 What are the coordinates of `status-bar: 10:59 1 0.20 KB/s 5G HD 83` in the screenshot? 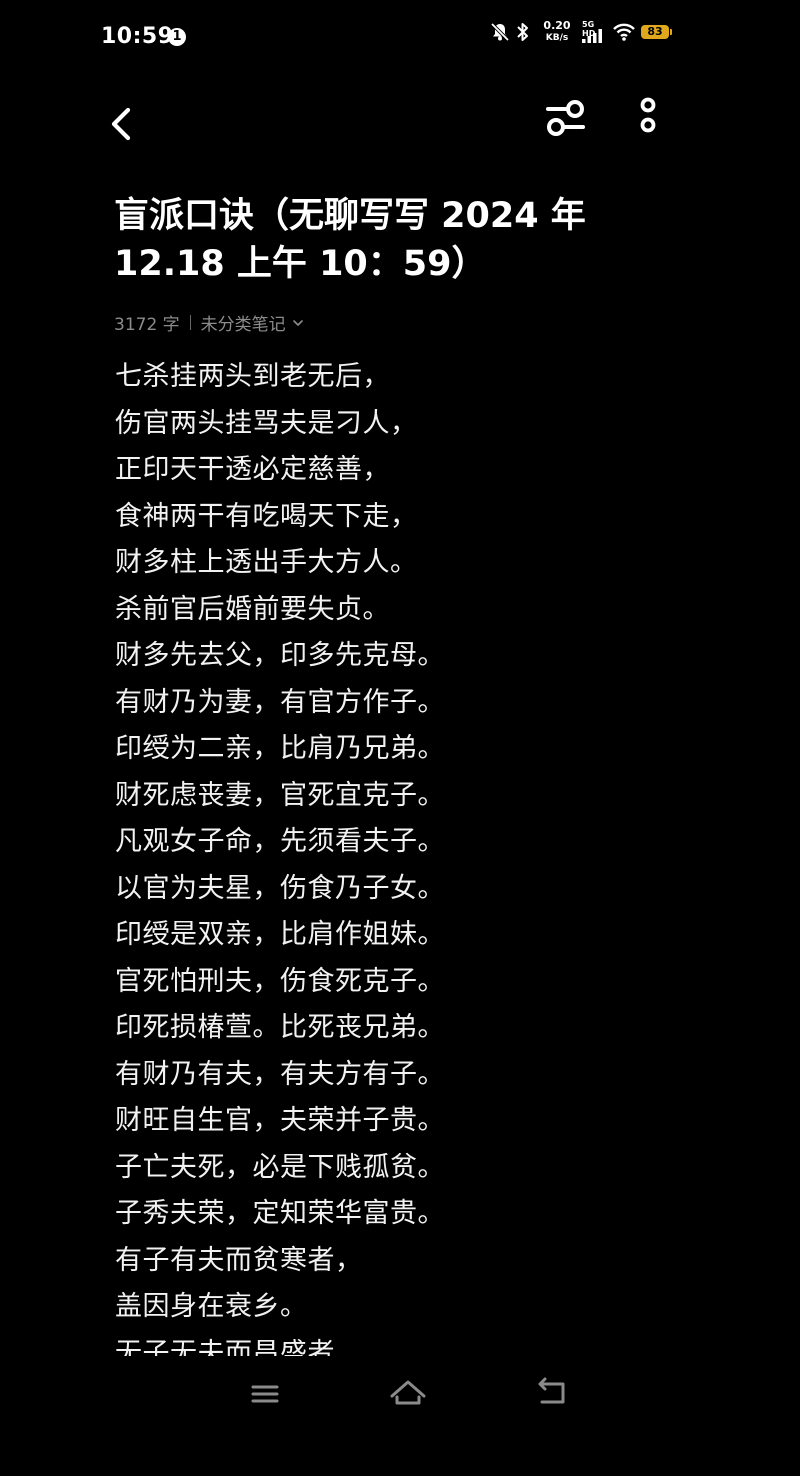 It's located at (400, 38).